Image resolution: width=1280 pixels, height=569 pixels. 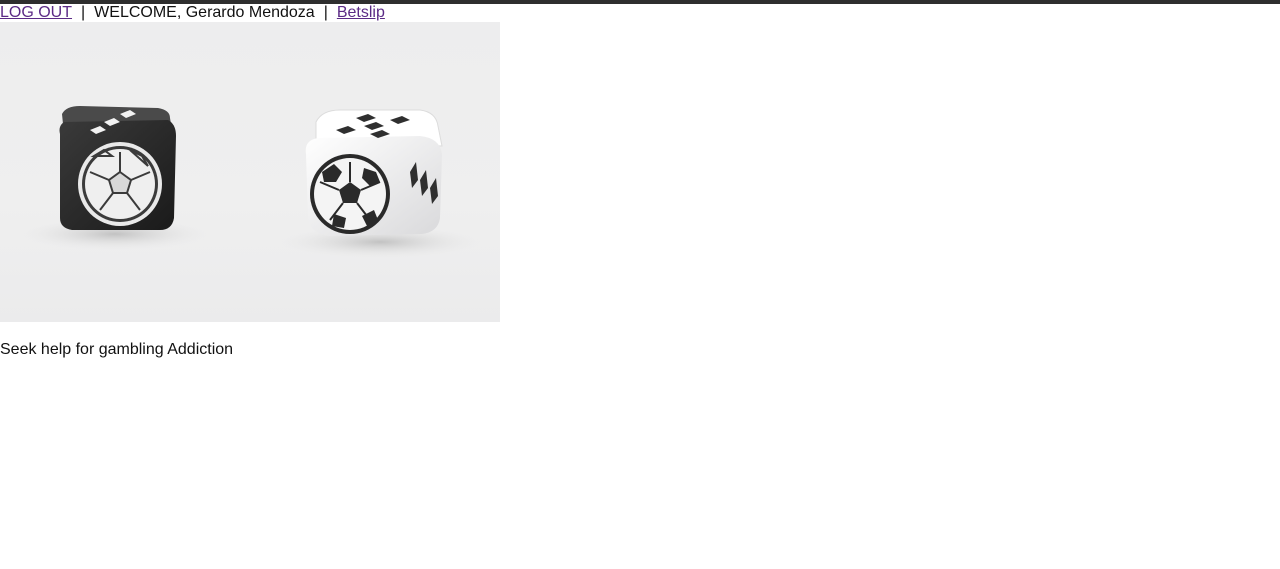 What do you see at coordinates (117, 349) in the screenshot?
I see `gambling-help-text: Seek help for gambling Addiction` at bounding box center [117, 349].